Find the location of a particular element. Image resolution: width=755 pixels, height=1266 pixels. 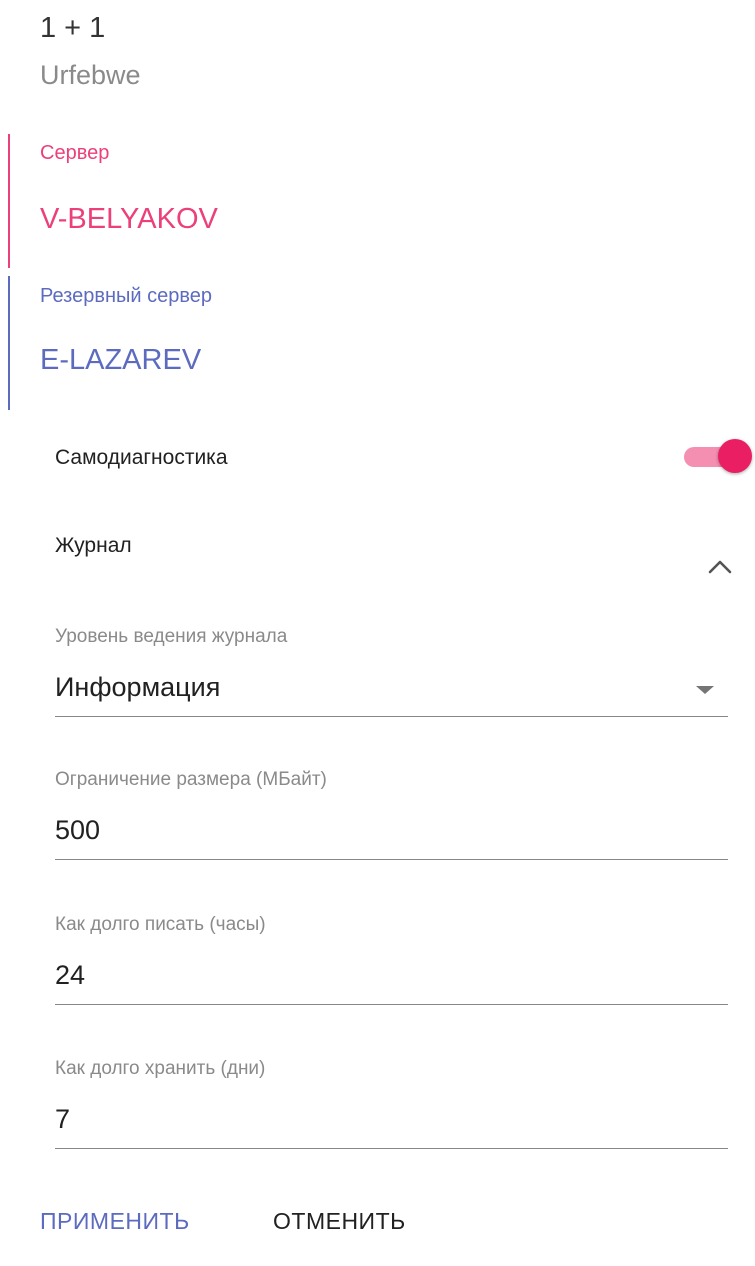

toggle-thumb is located at coordinates (735, 456).